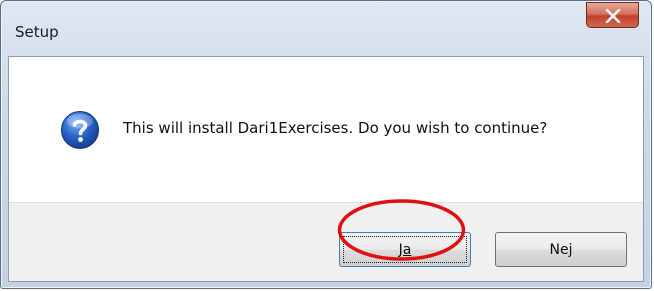 This screenshot has height=291, width=654. I want to click on close-icon, so click(613, 16).